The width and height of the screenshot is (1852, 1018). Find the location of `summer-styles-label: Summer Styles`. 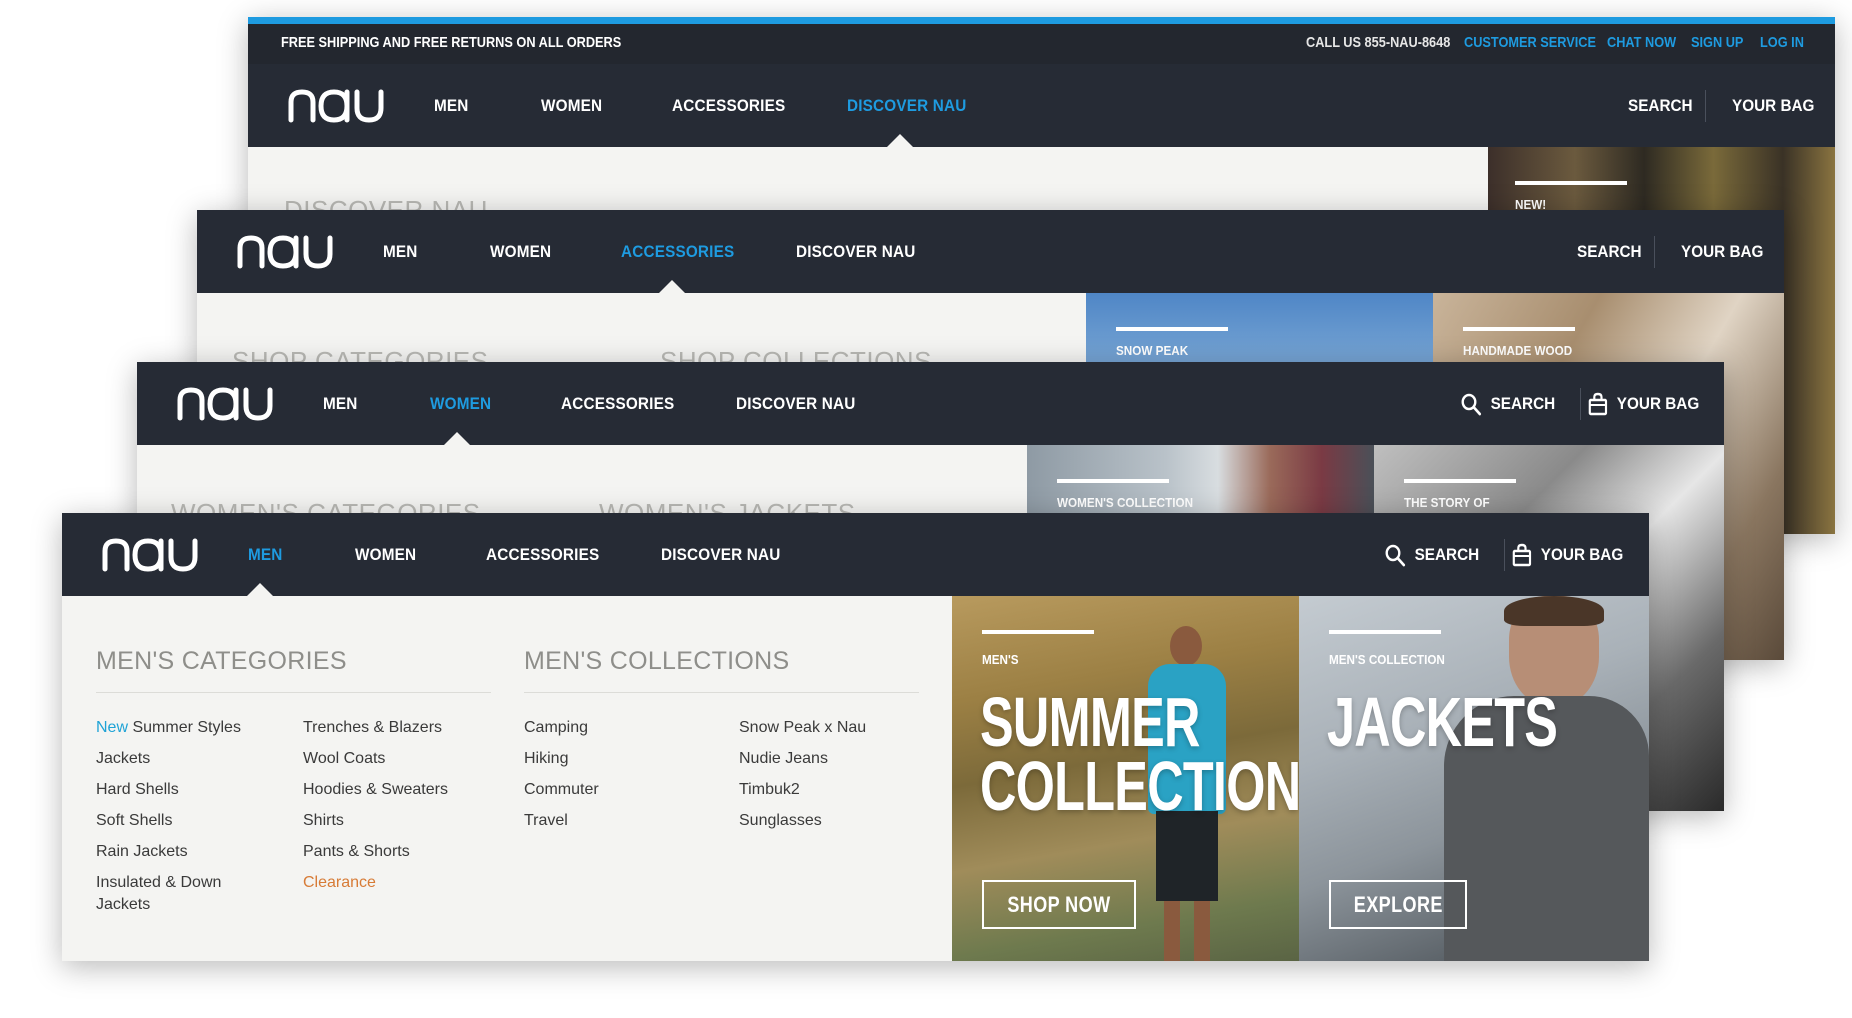

summer-styles-label: Summer Styles is located at coordinates (186, 727).